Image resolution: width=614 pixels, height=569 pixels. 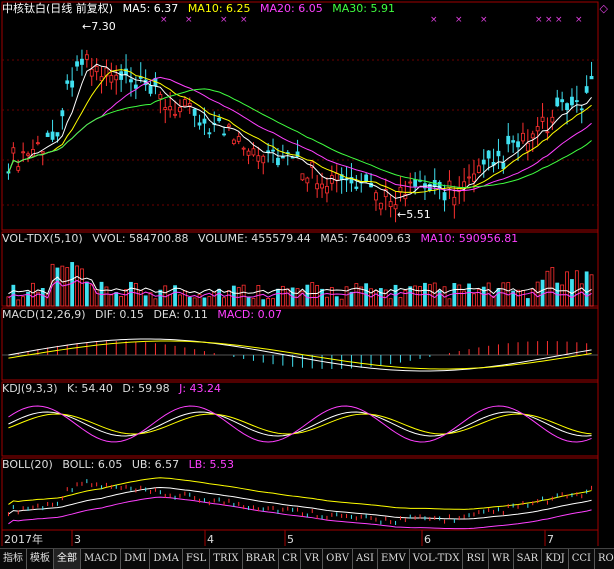 What do you see at coordinates (210, 539) in the screenshot?
I see `x-axis-label: 4` at bounding box center [210, 539].